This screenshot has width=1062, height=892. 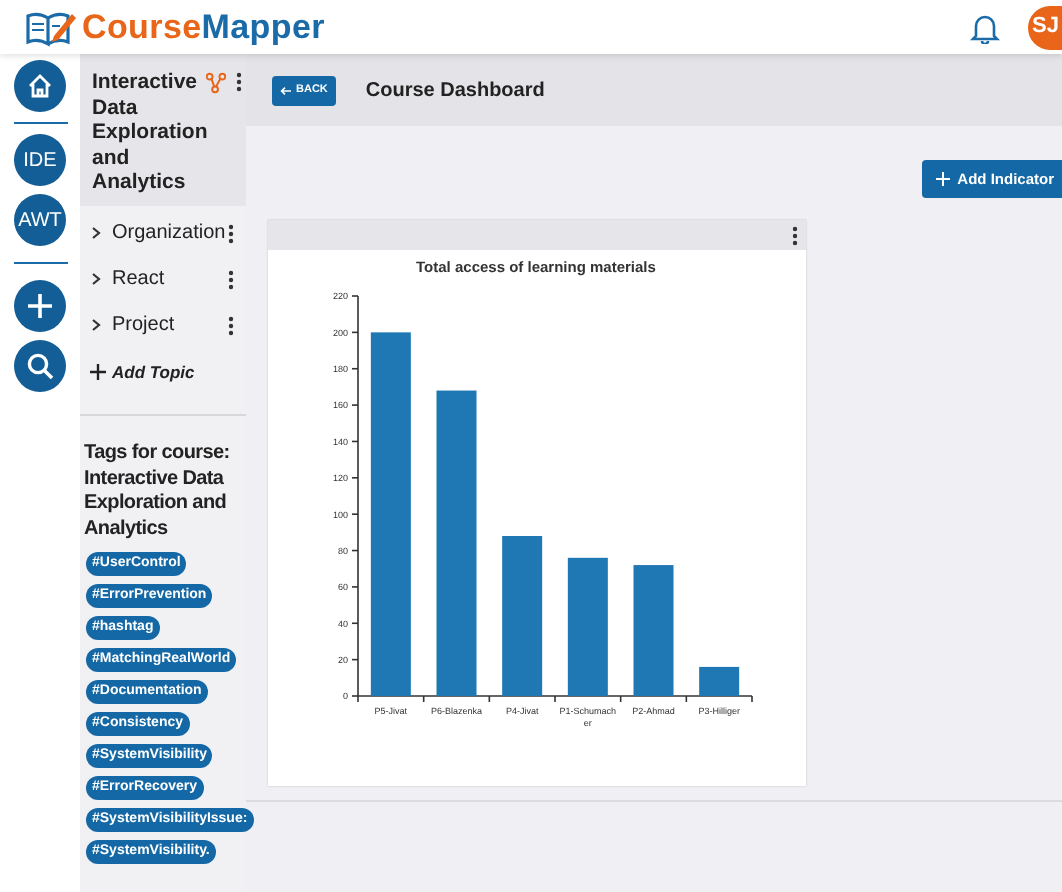 I want to click on user-avatar: SJ, so click(x=1045, y=27).